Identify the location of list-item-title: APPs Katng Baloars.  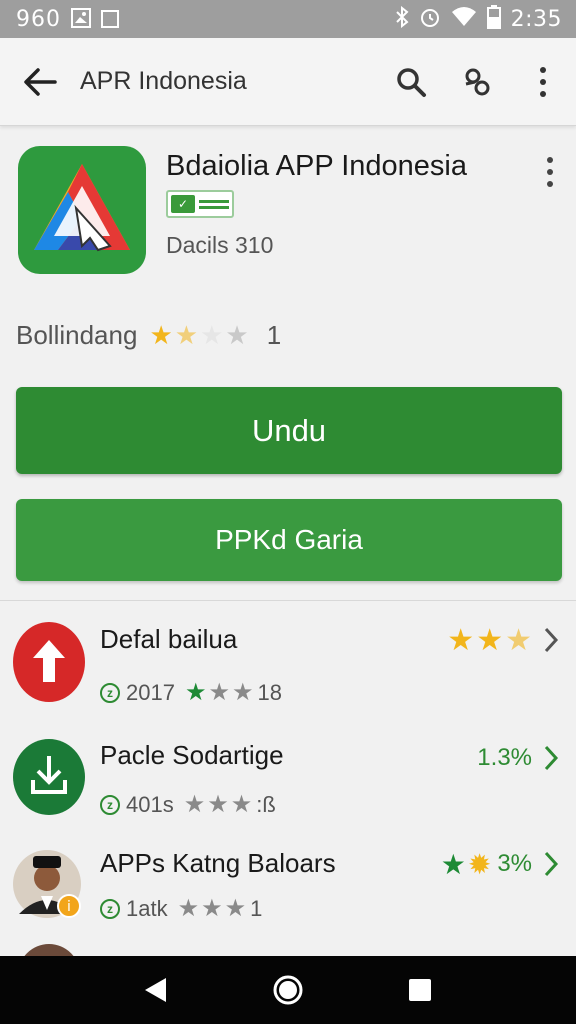
(218, 863).